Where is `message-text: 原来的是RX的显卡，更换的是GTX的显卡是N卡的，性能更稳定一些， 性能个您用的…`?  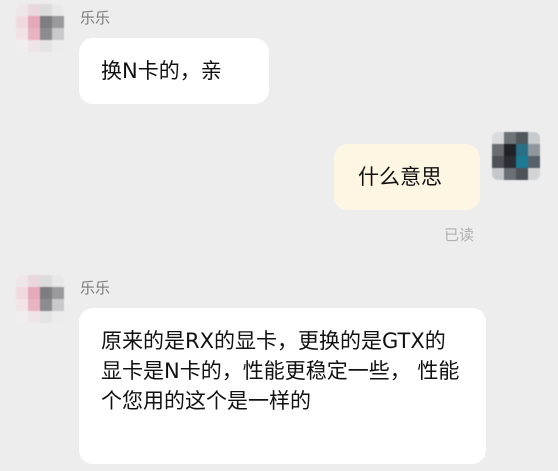 message-text: 原来的是RX的显卡，更换的是GTX的显卡是N卡的，性能更稳定一些， 性能个您用的… is located at coordinates (280, 371).